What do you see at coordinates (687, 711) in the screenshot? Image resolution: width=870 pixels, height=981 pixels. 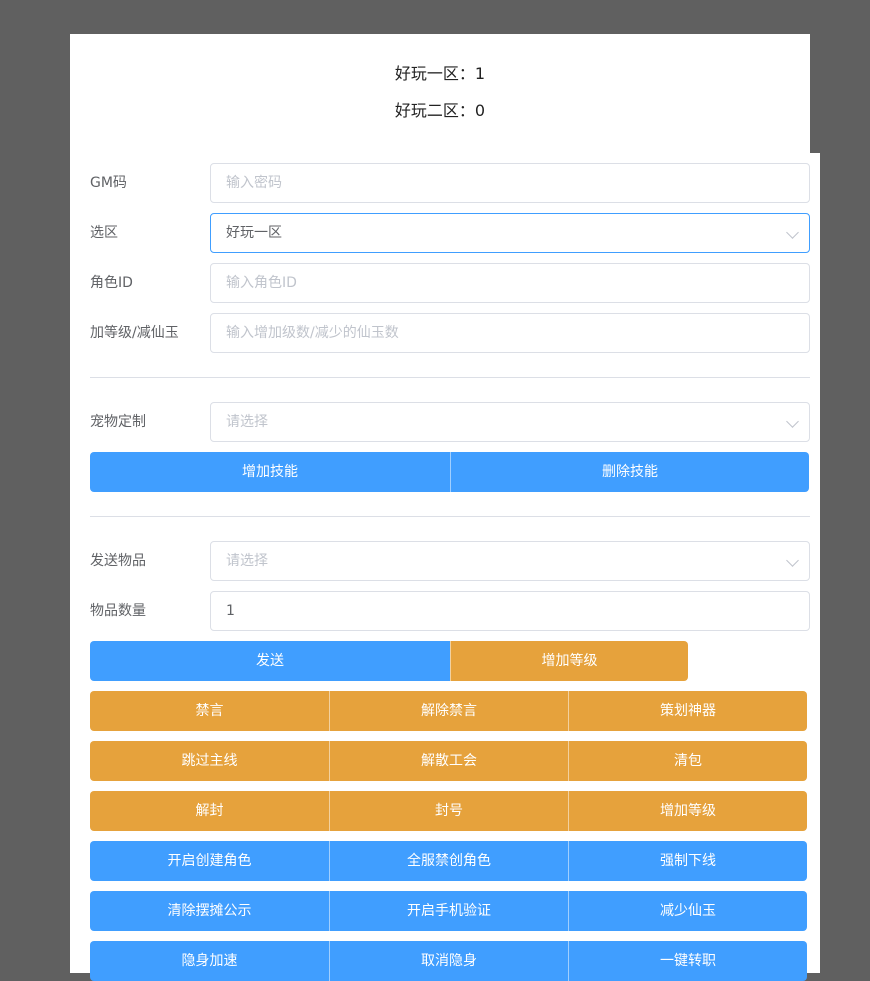 I see `planner-artifact-button: 策划神器` at bounding box center [687, 711].